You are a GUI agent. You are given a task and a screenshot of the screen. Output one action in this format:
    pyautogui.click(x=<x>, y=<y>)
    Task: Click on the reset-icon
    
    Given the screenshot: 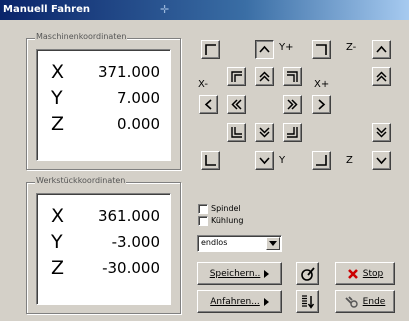 What is the action you would take?
    pyautogui.click(x=307, y=273)
    